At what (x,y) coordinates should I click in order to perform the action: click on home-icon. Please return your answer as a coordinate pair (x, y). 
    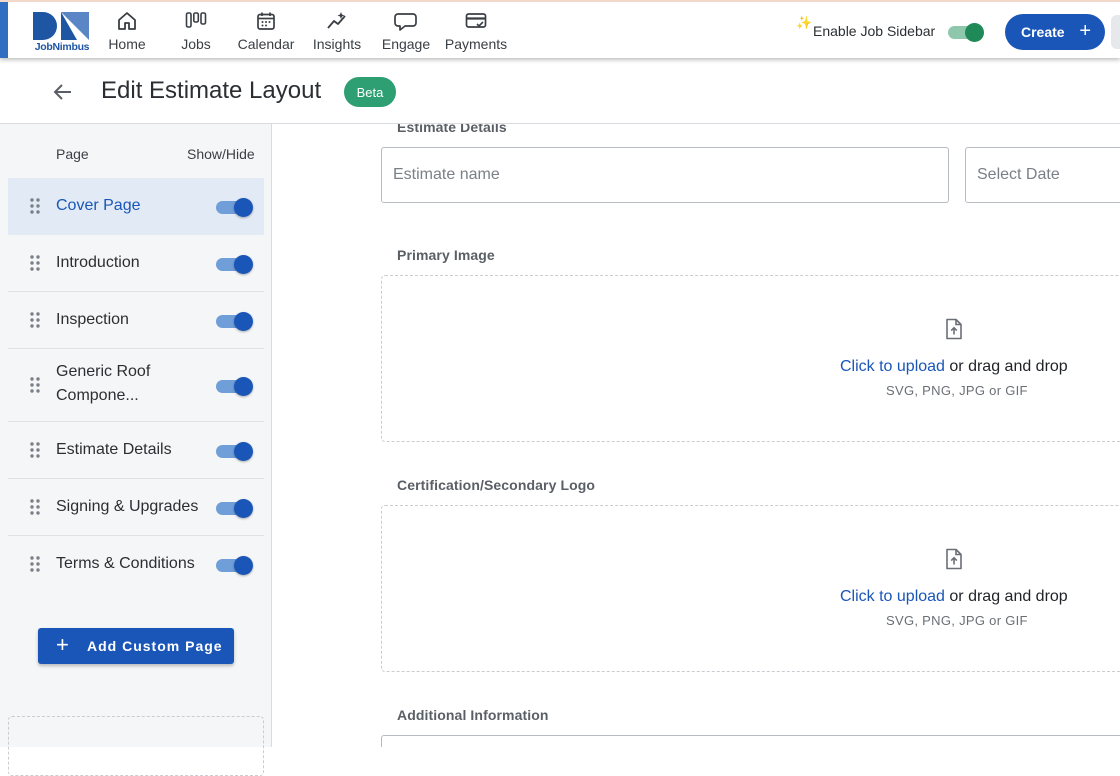
    Looking at the image, I should click on (127, 21).